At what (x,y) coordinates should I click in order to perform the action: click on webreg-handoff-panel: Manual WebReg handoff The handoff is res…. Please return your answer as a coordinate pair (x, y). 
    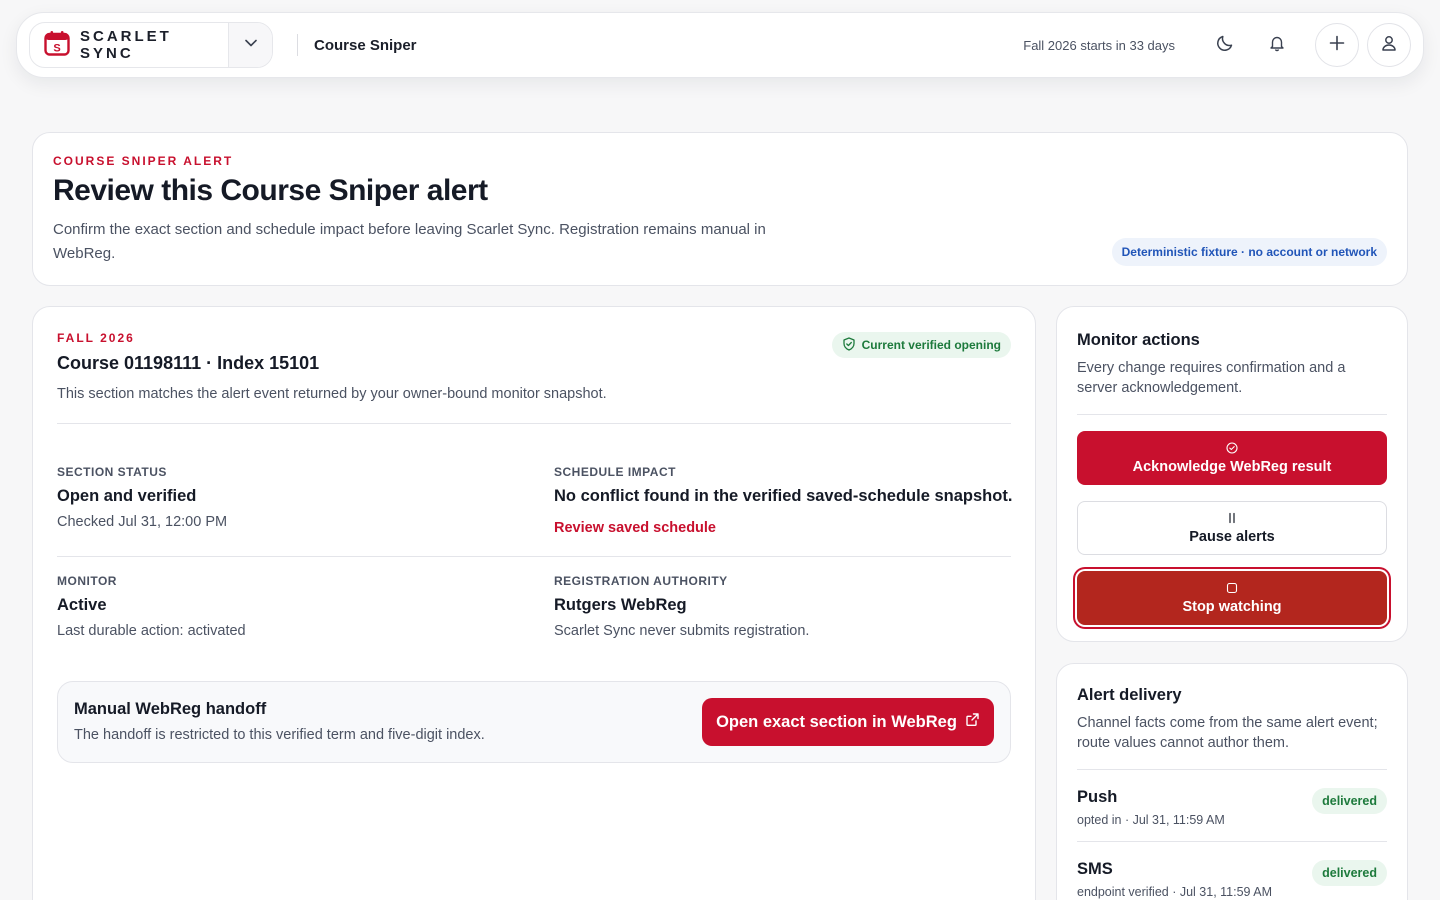
    Looking at the image, I should click on (534, 722).